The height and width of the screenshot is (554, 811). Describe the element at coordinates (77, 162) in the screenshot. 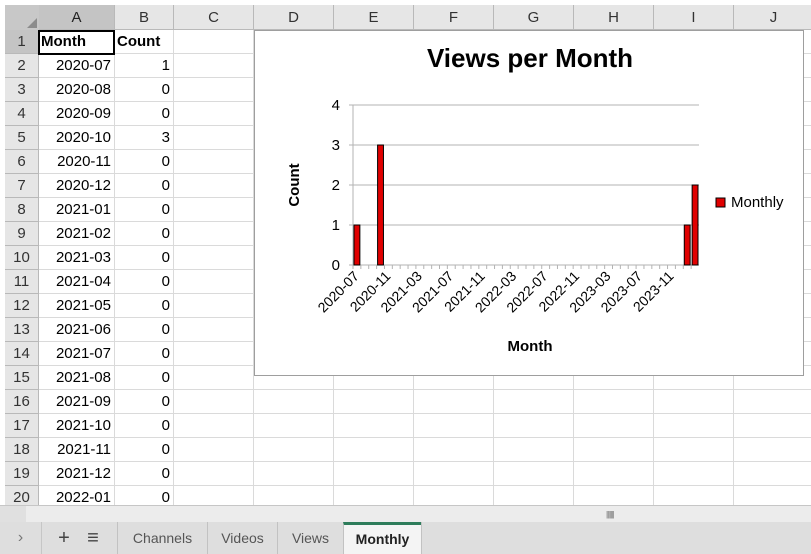

I see `cell-month: 2020-11` at that location.